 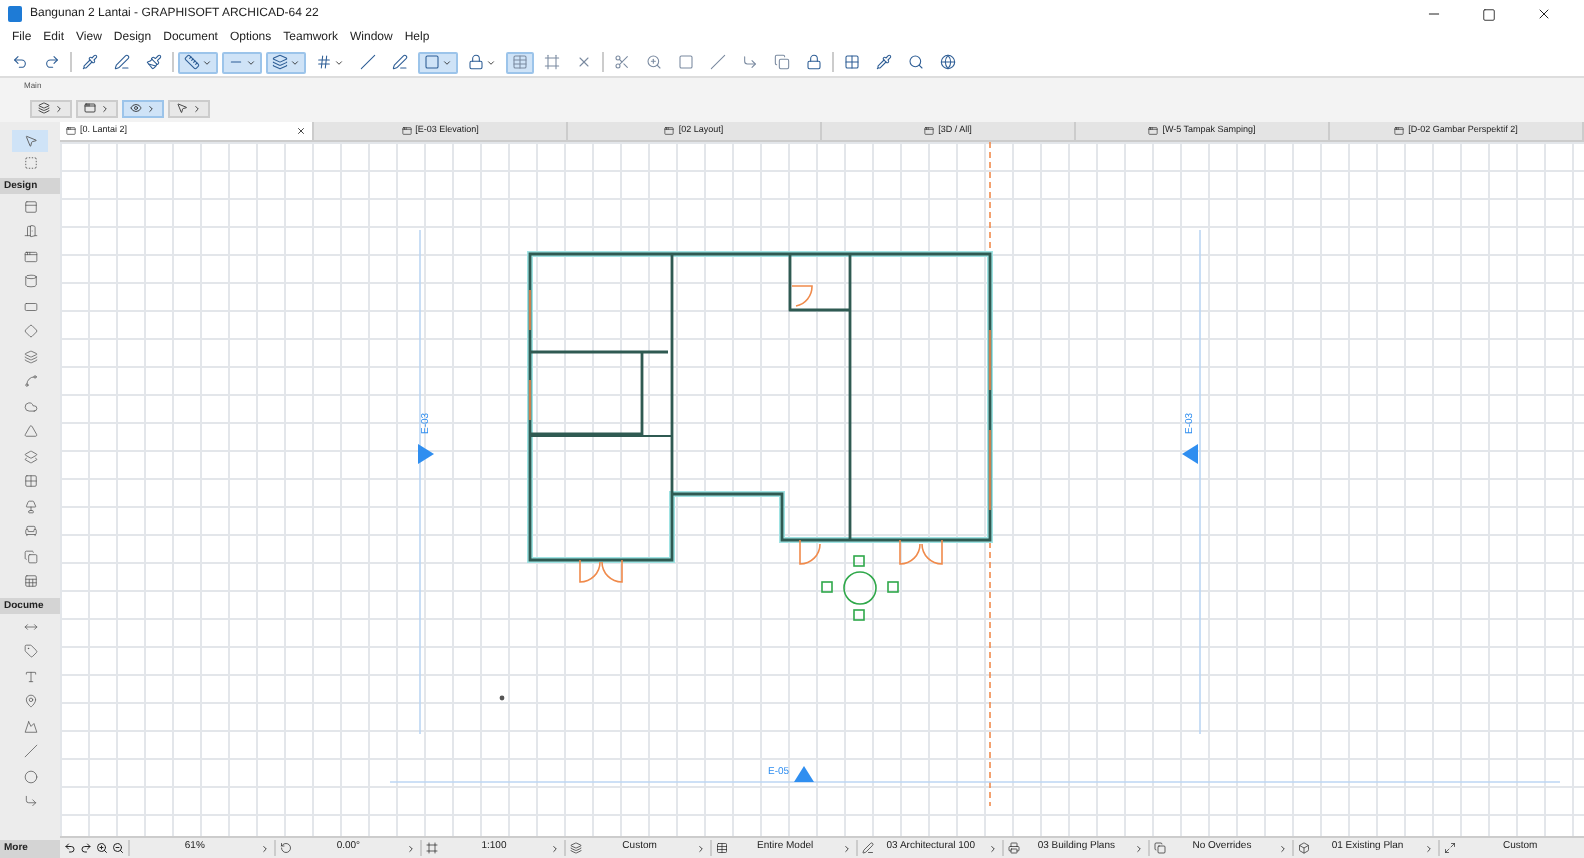 What do you see at coordinates (30, 651) in the screenshot?
I see `label-icon` at bounding box center [30, 651].